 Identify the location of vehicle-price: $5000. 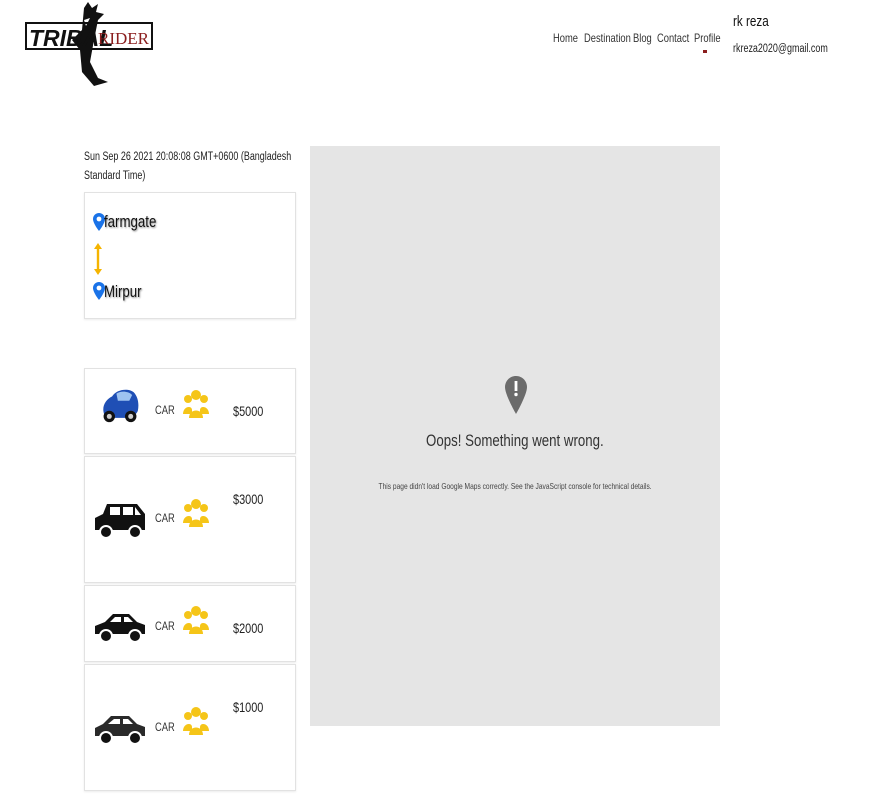
(248, 411).